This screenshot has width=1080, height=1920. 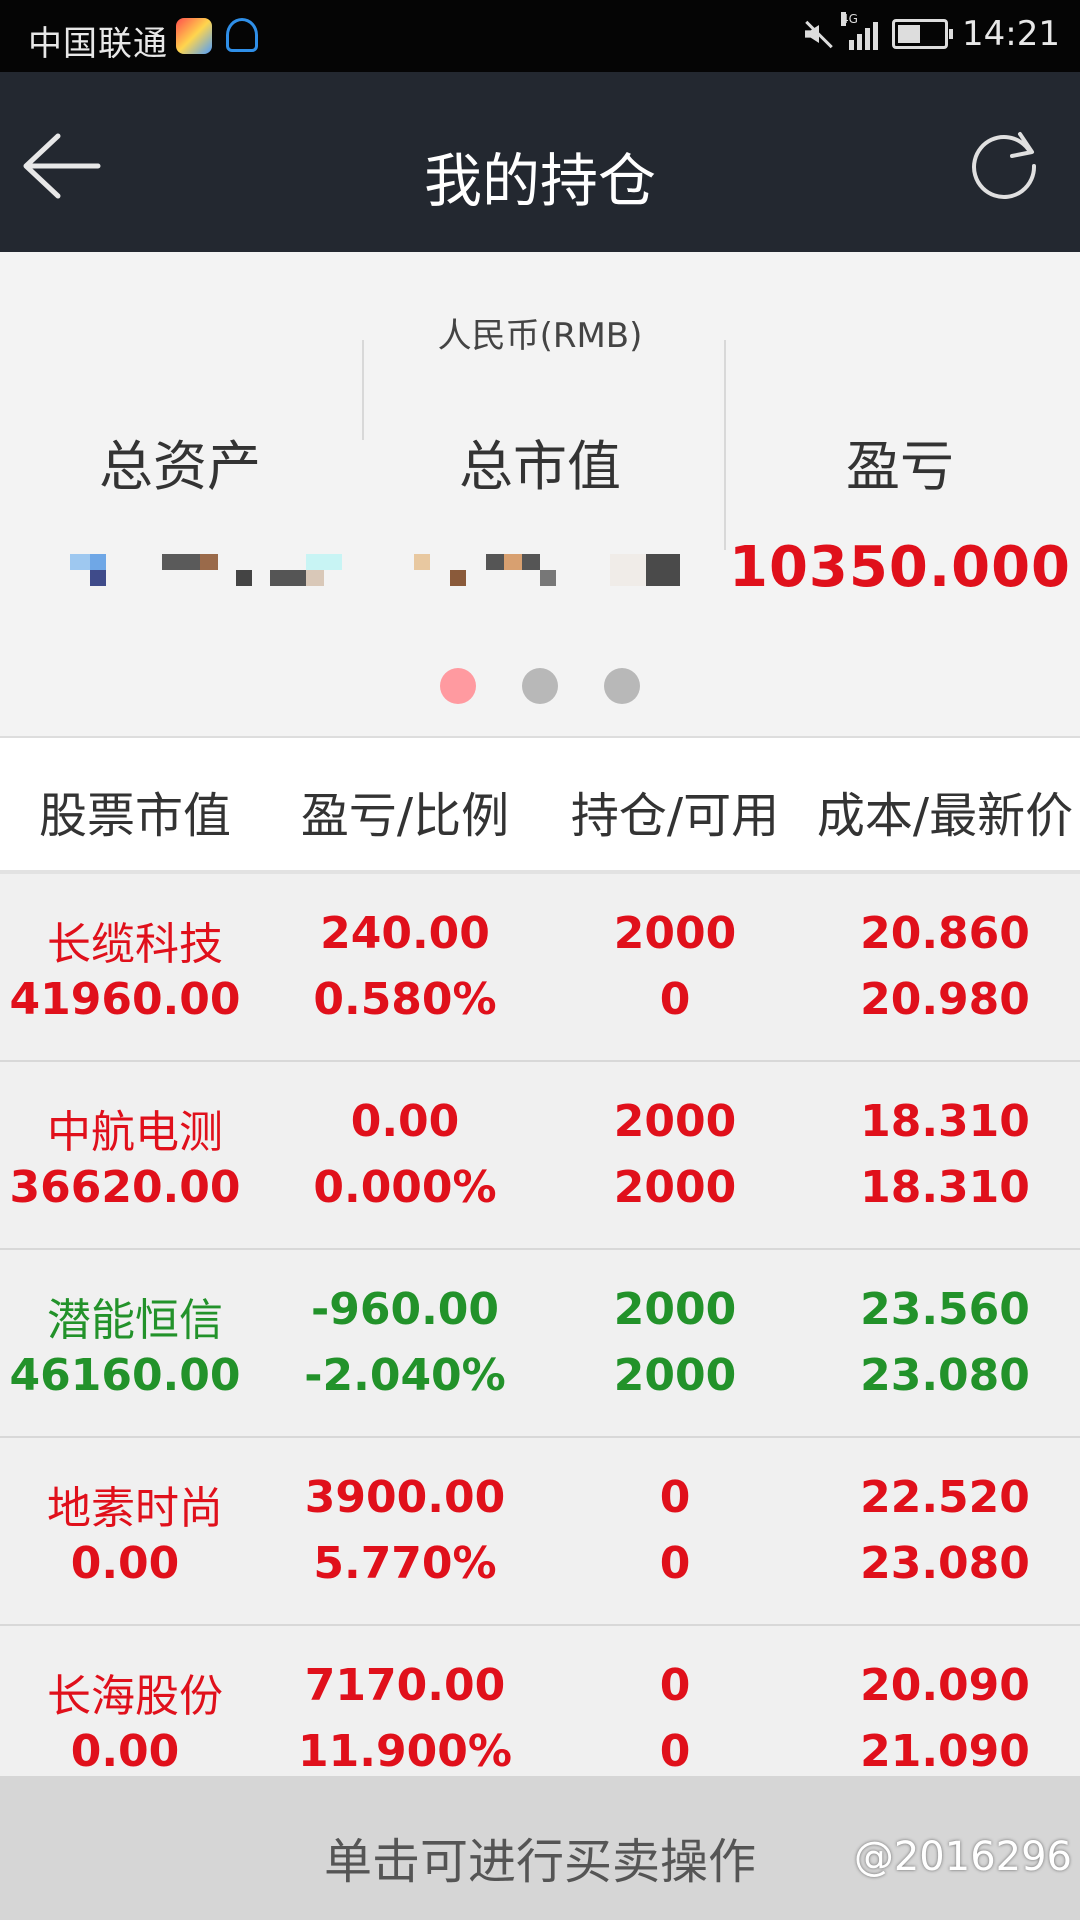 I want to click on status-bar: 中国联通 4G 14:21, so click(x=540, y=36).